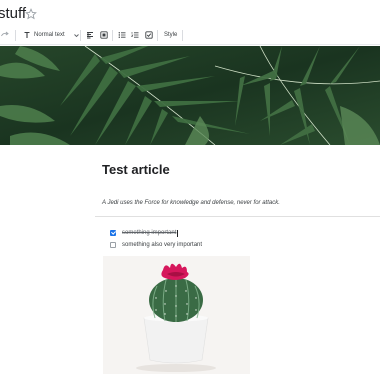 This screenshot has width=380, height=380. I want to click on document-header: stuff, so click(190, 15).